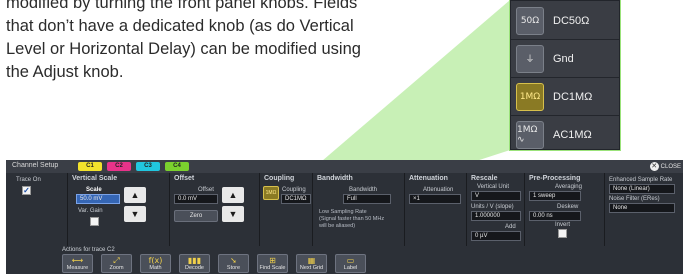 Image resolution: width=683 pixels, height=274 pixels. What do you see at coordinates (233, 195) in the screenshot?
I see `offset-up-button: ▲` at bounding box center [233, 195].